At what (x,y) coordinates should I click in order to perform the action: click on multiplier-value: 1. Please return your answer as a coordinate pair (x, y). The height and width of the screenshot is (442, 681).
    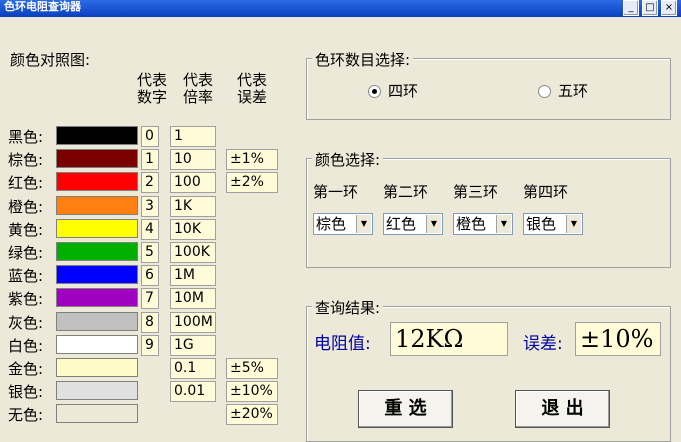
    Looking at the image, I should click on (193, 136).